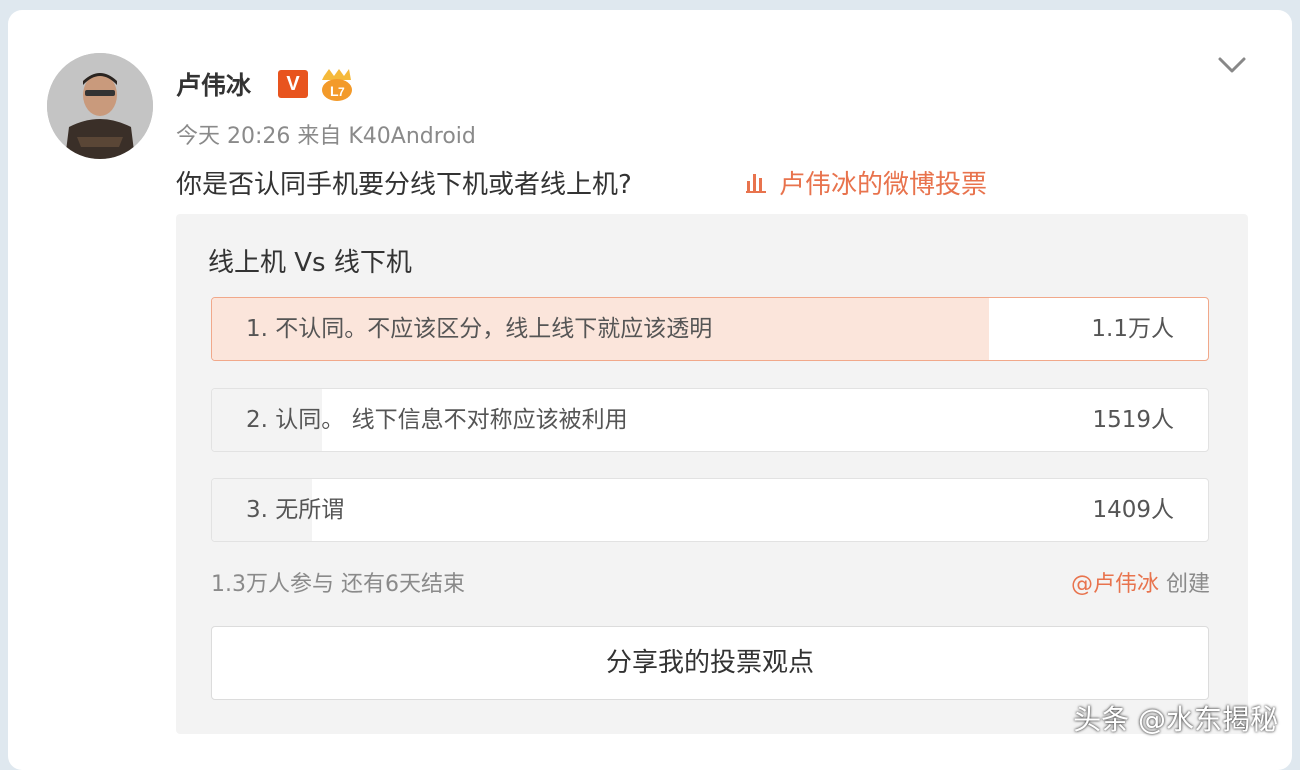  What do you see at coordinates (337, 84) in the screenshot?
I see `level-badge-icon: L 7` at bounding box center [337, 84].